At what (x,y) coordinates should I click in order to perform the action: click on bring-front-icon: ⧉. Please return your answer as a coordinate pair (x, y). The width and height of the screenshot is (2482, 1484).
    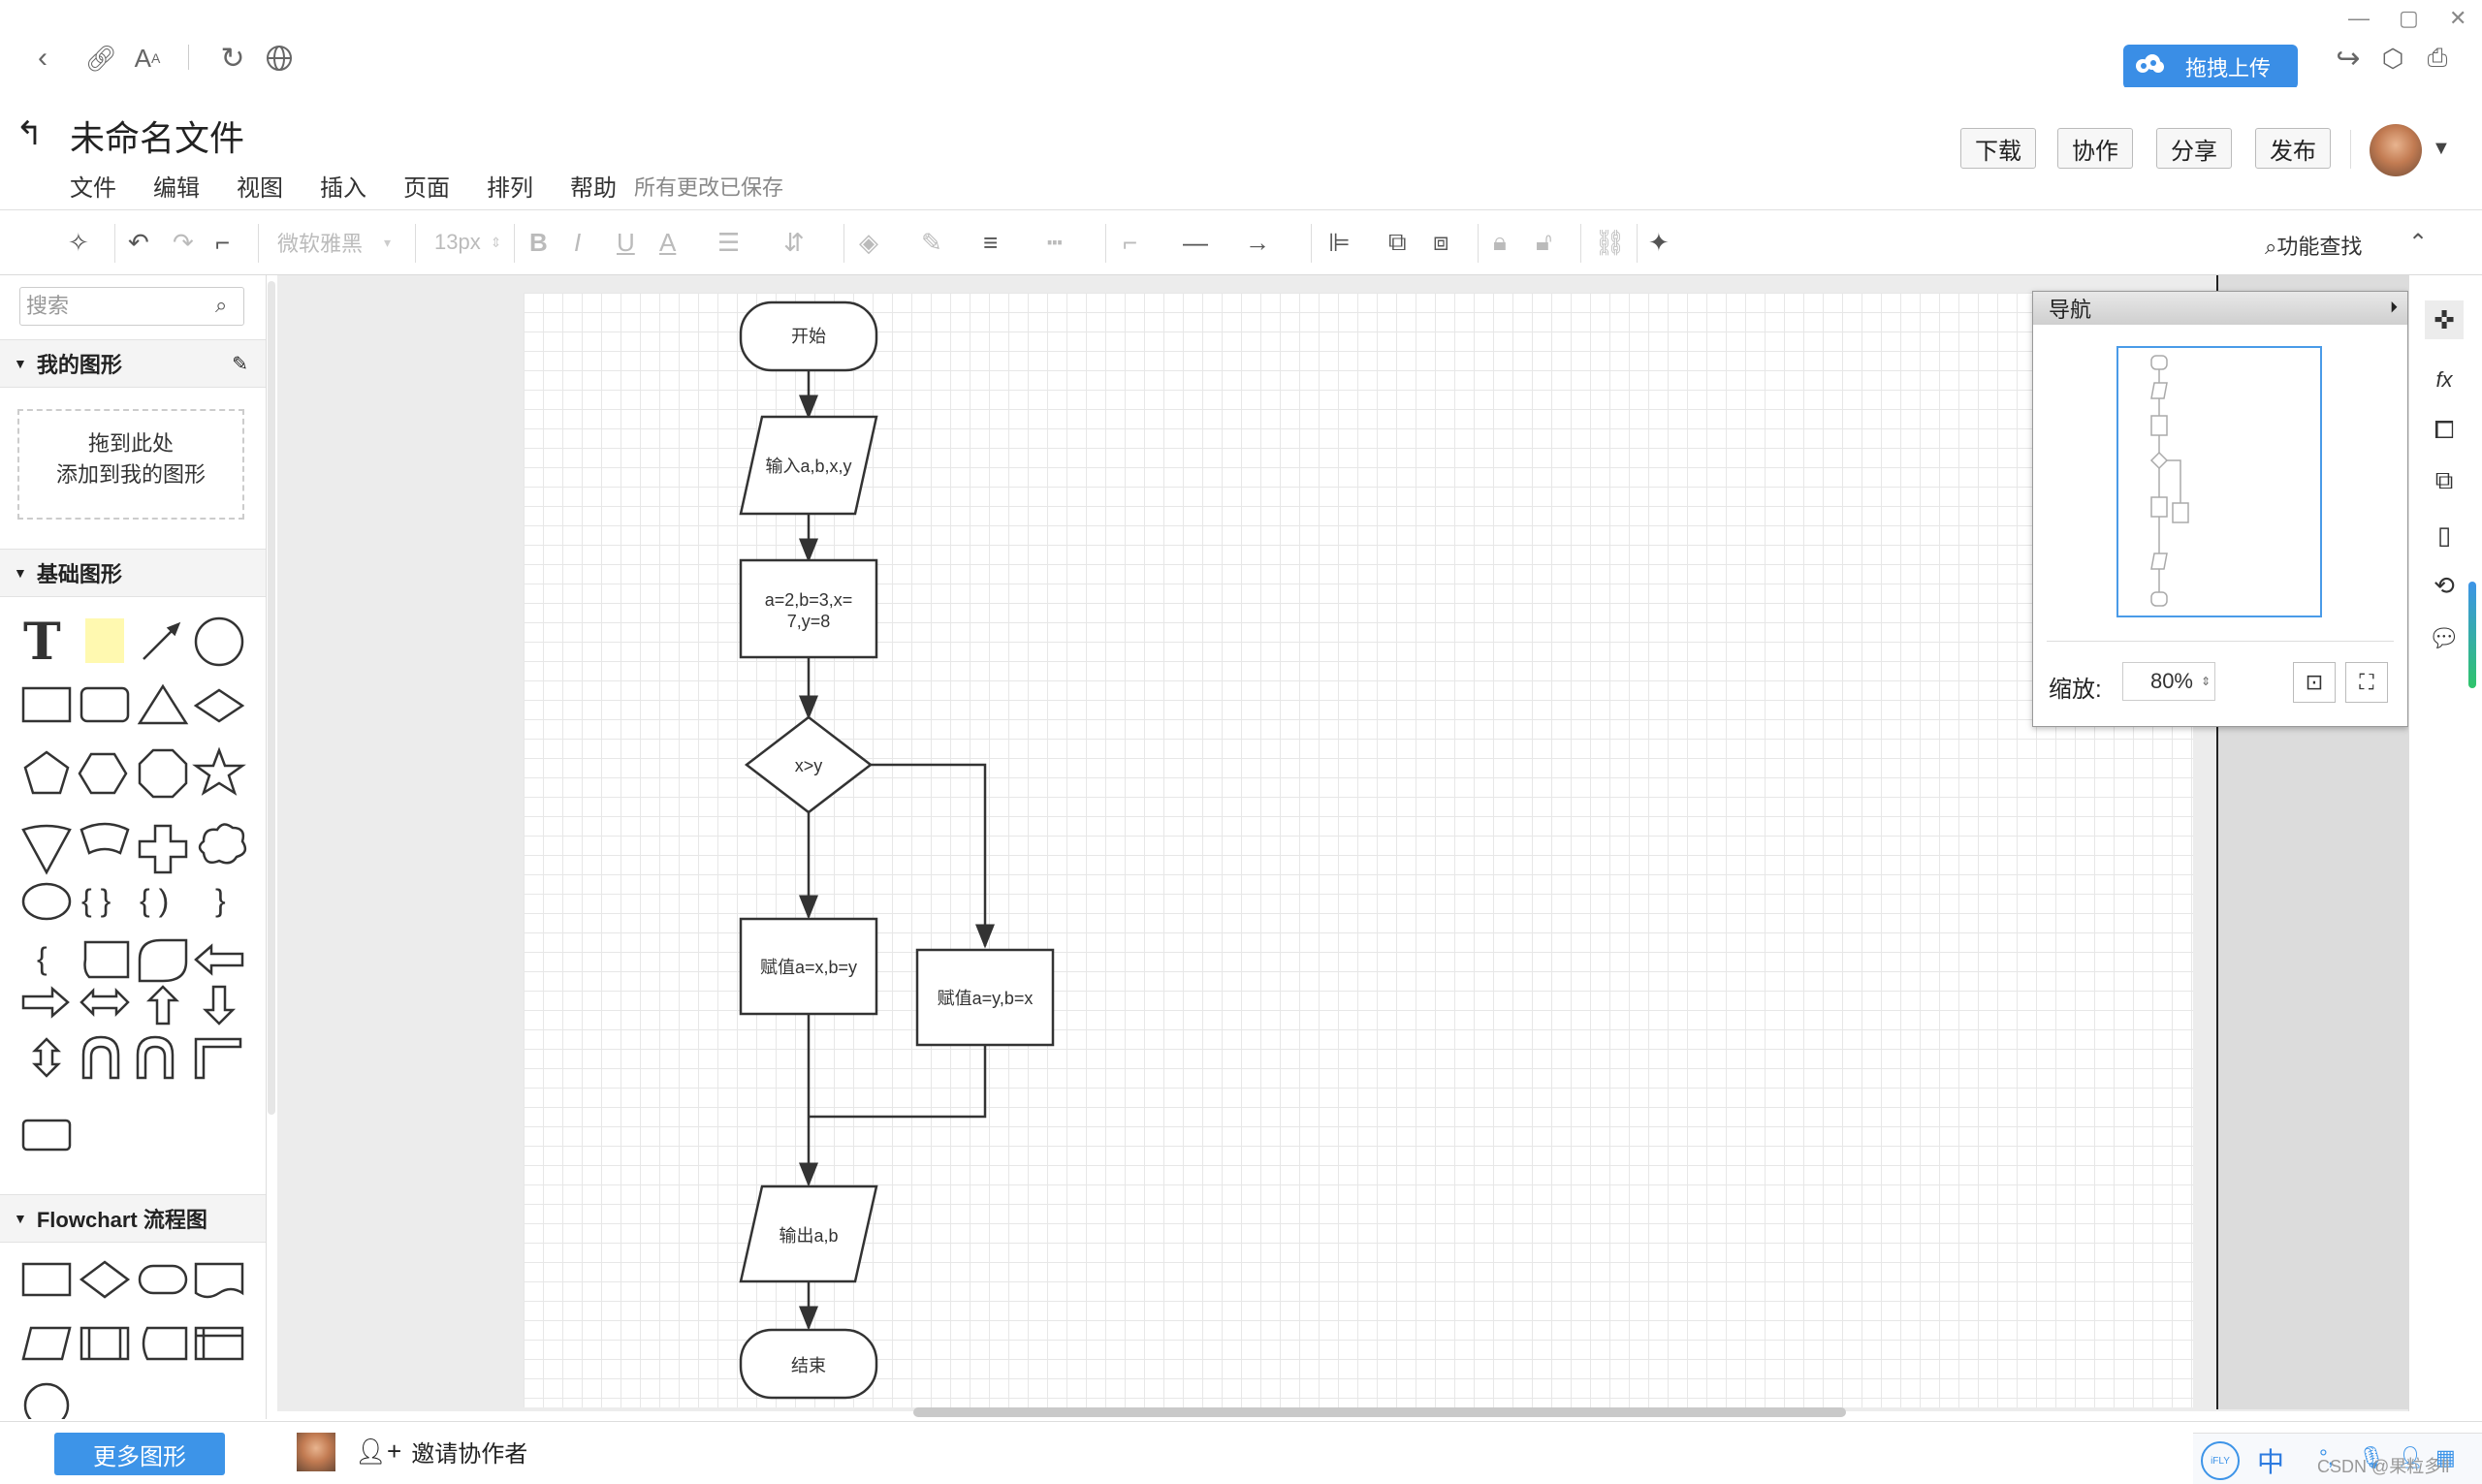
    Looking at the image, I should click on (1397, 242).